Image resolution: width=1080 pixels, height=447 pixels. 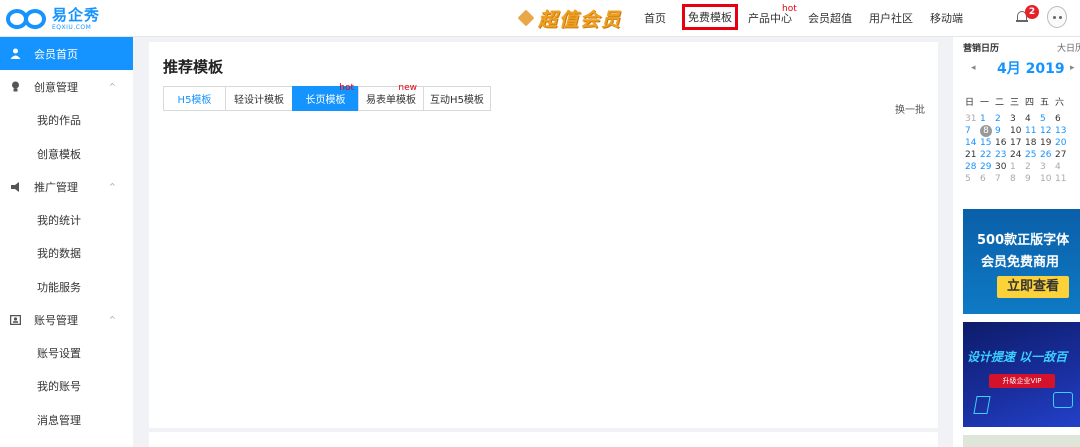 What do you see at coordinates (76, 14) in the screenshot?
I see `brand-name: 易企秀` at bounding box center [76, 14].